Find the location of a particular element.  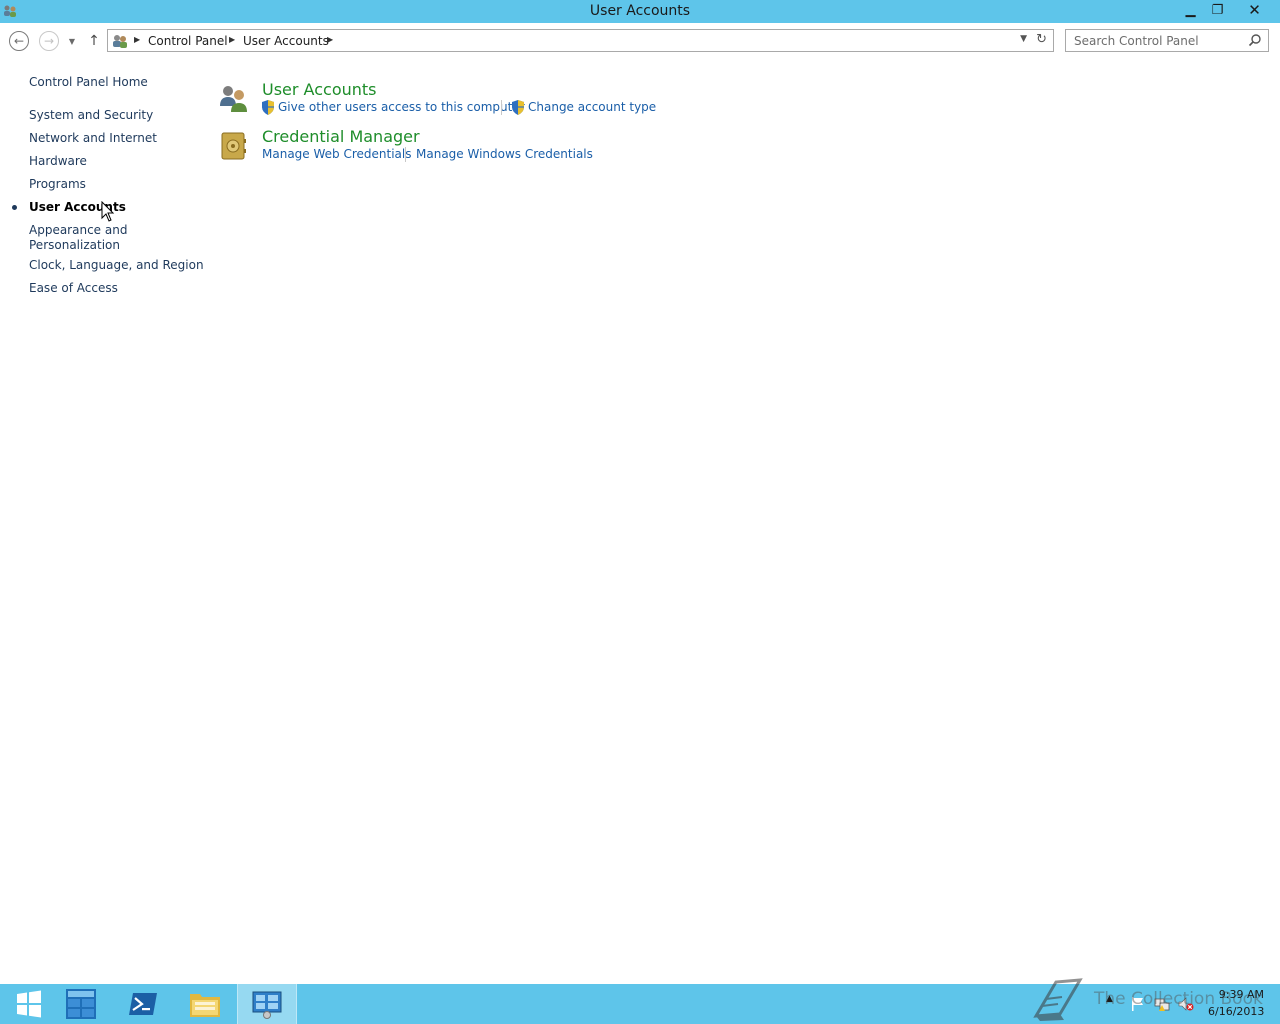

forward-arrow-icon: → is located at coordinates (49, 41).